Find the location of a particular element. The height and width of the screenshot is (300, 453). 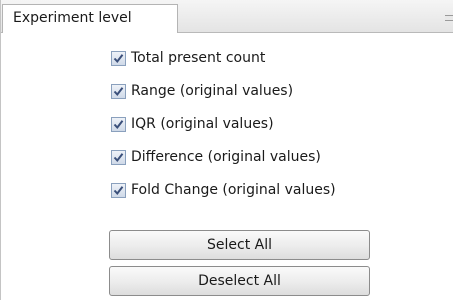

option-label: IQR (original values) is located at coordinates (202, 124).